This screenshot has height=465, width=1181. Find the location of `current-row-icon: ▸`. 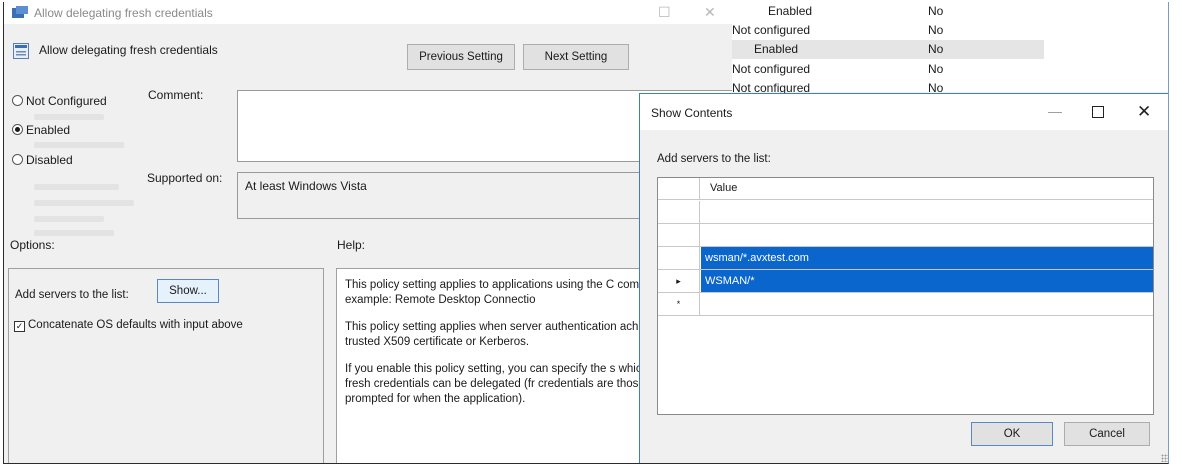

current-row-icon: ▸ is located at coordinates (679, 281).